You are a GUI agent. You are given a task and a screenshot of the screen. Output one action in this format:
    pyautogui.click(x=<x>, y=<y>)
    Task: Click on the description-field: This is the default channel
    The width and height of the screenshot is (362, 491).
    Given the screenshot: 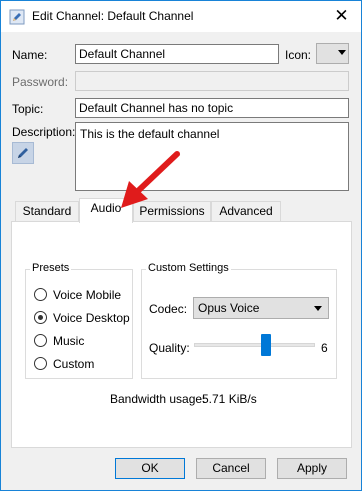 What is the action you would take?
    pyautogui.click(x=212, y=156)
    